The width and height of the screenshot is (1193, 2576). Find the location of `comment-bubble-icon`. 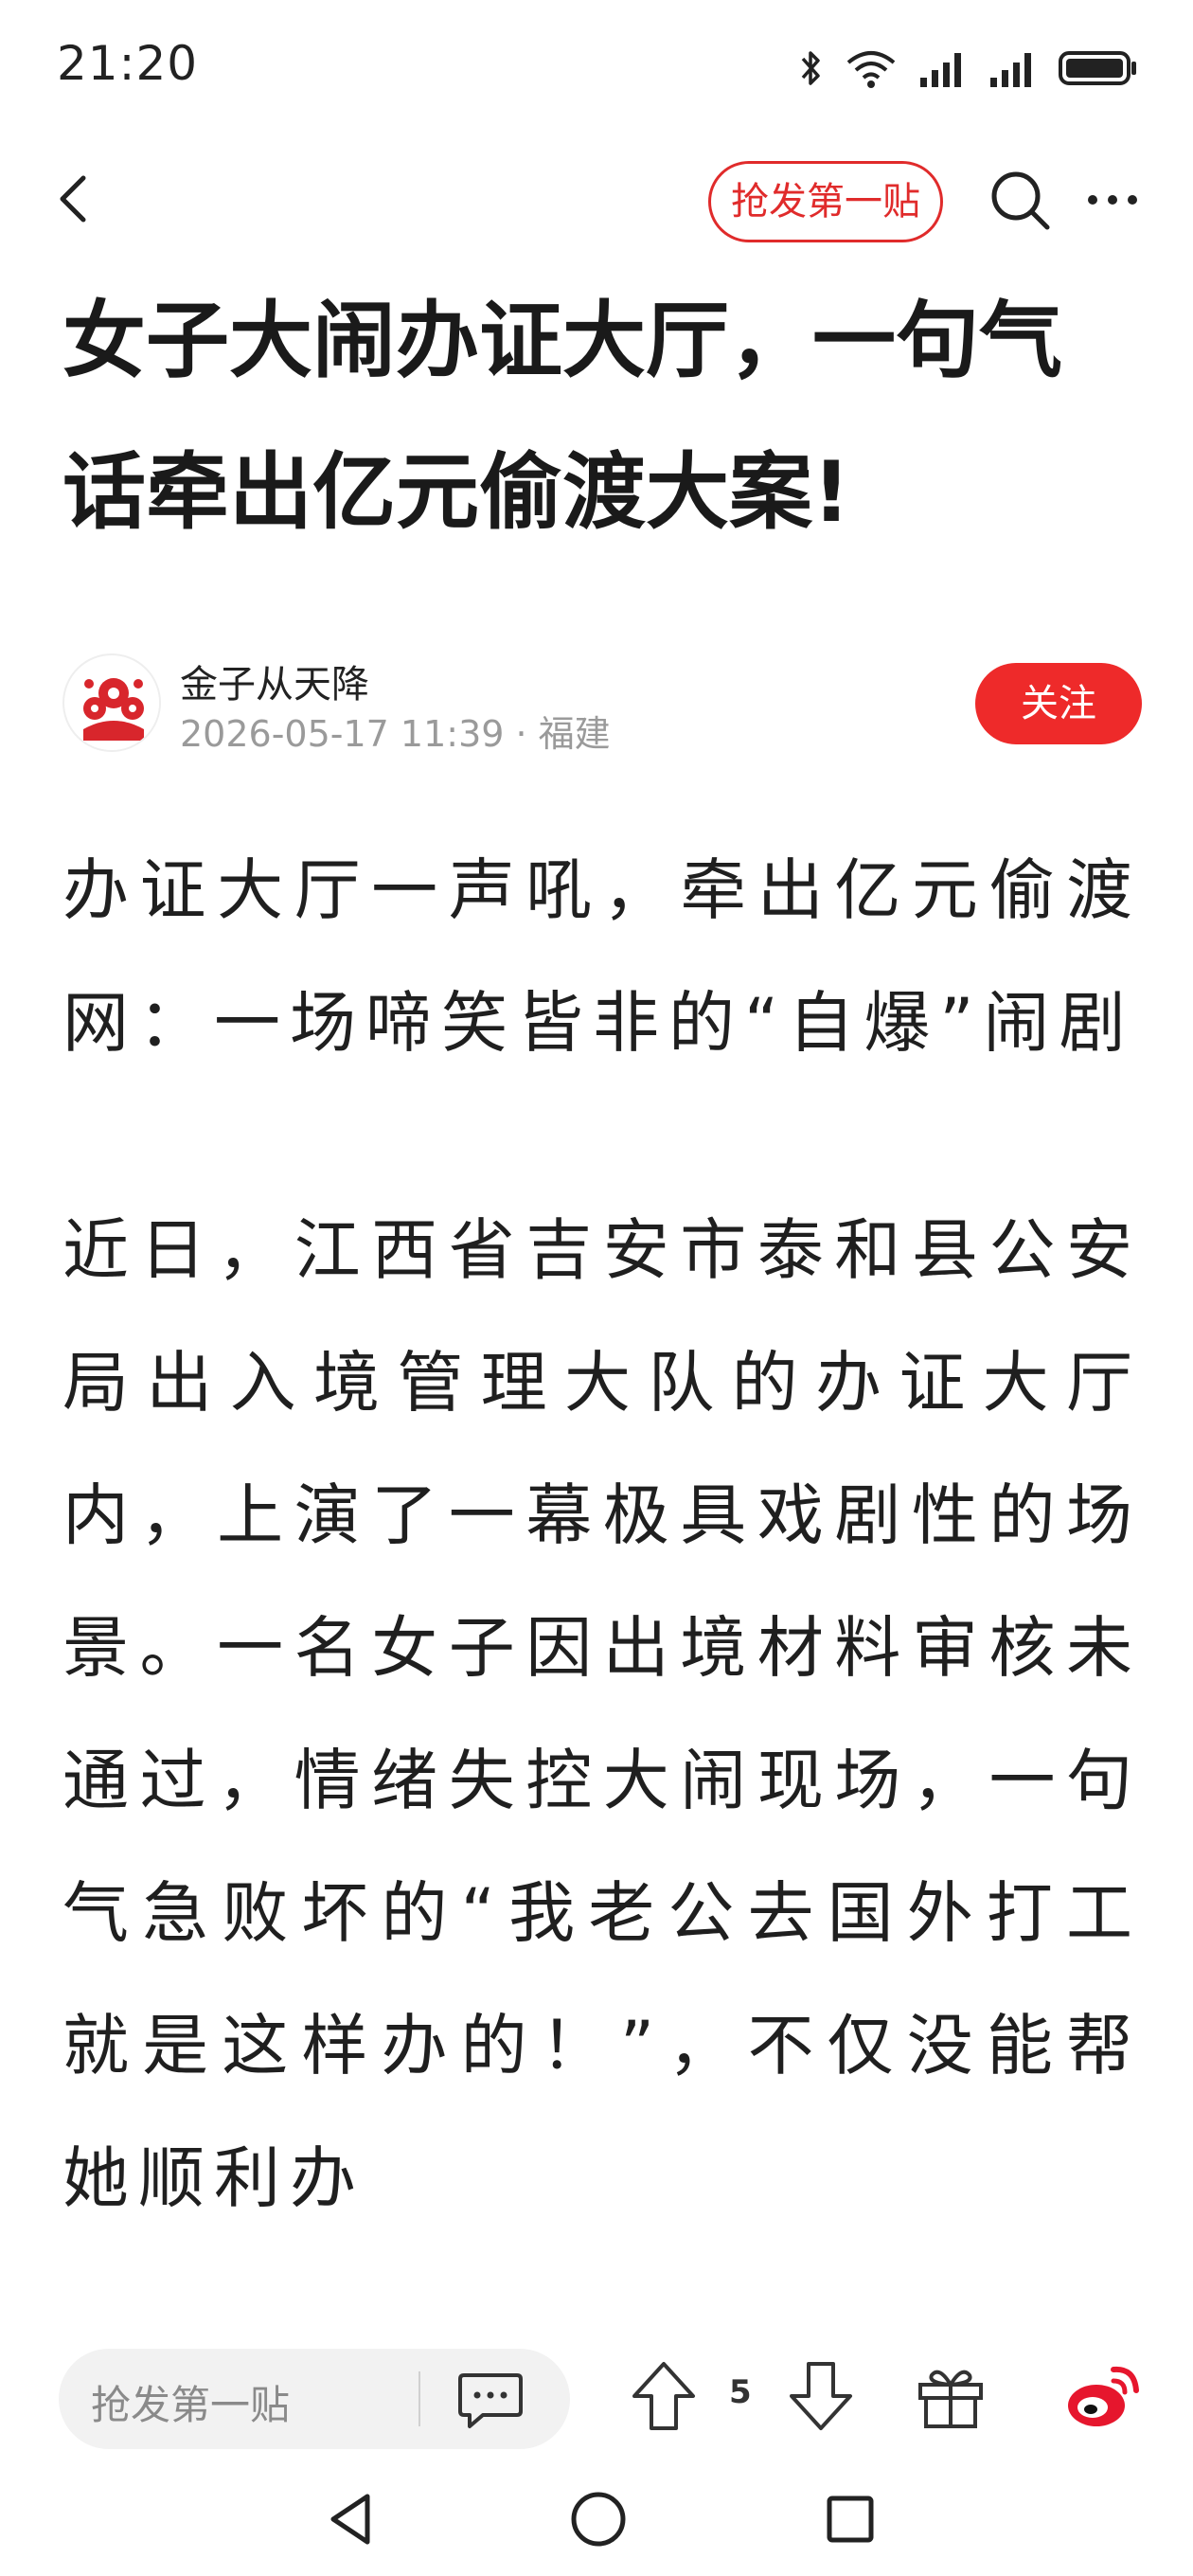

comment-bubble-icon is located at coordinates (490, 2400).